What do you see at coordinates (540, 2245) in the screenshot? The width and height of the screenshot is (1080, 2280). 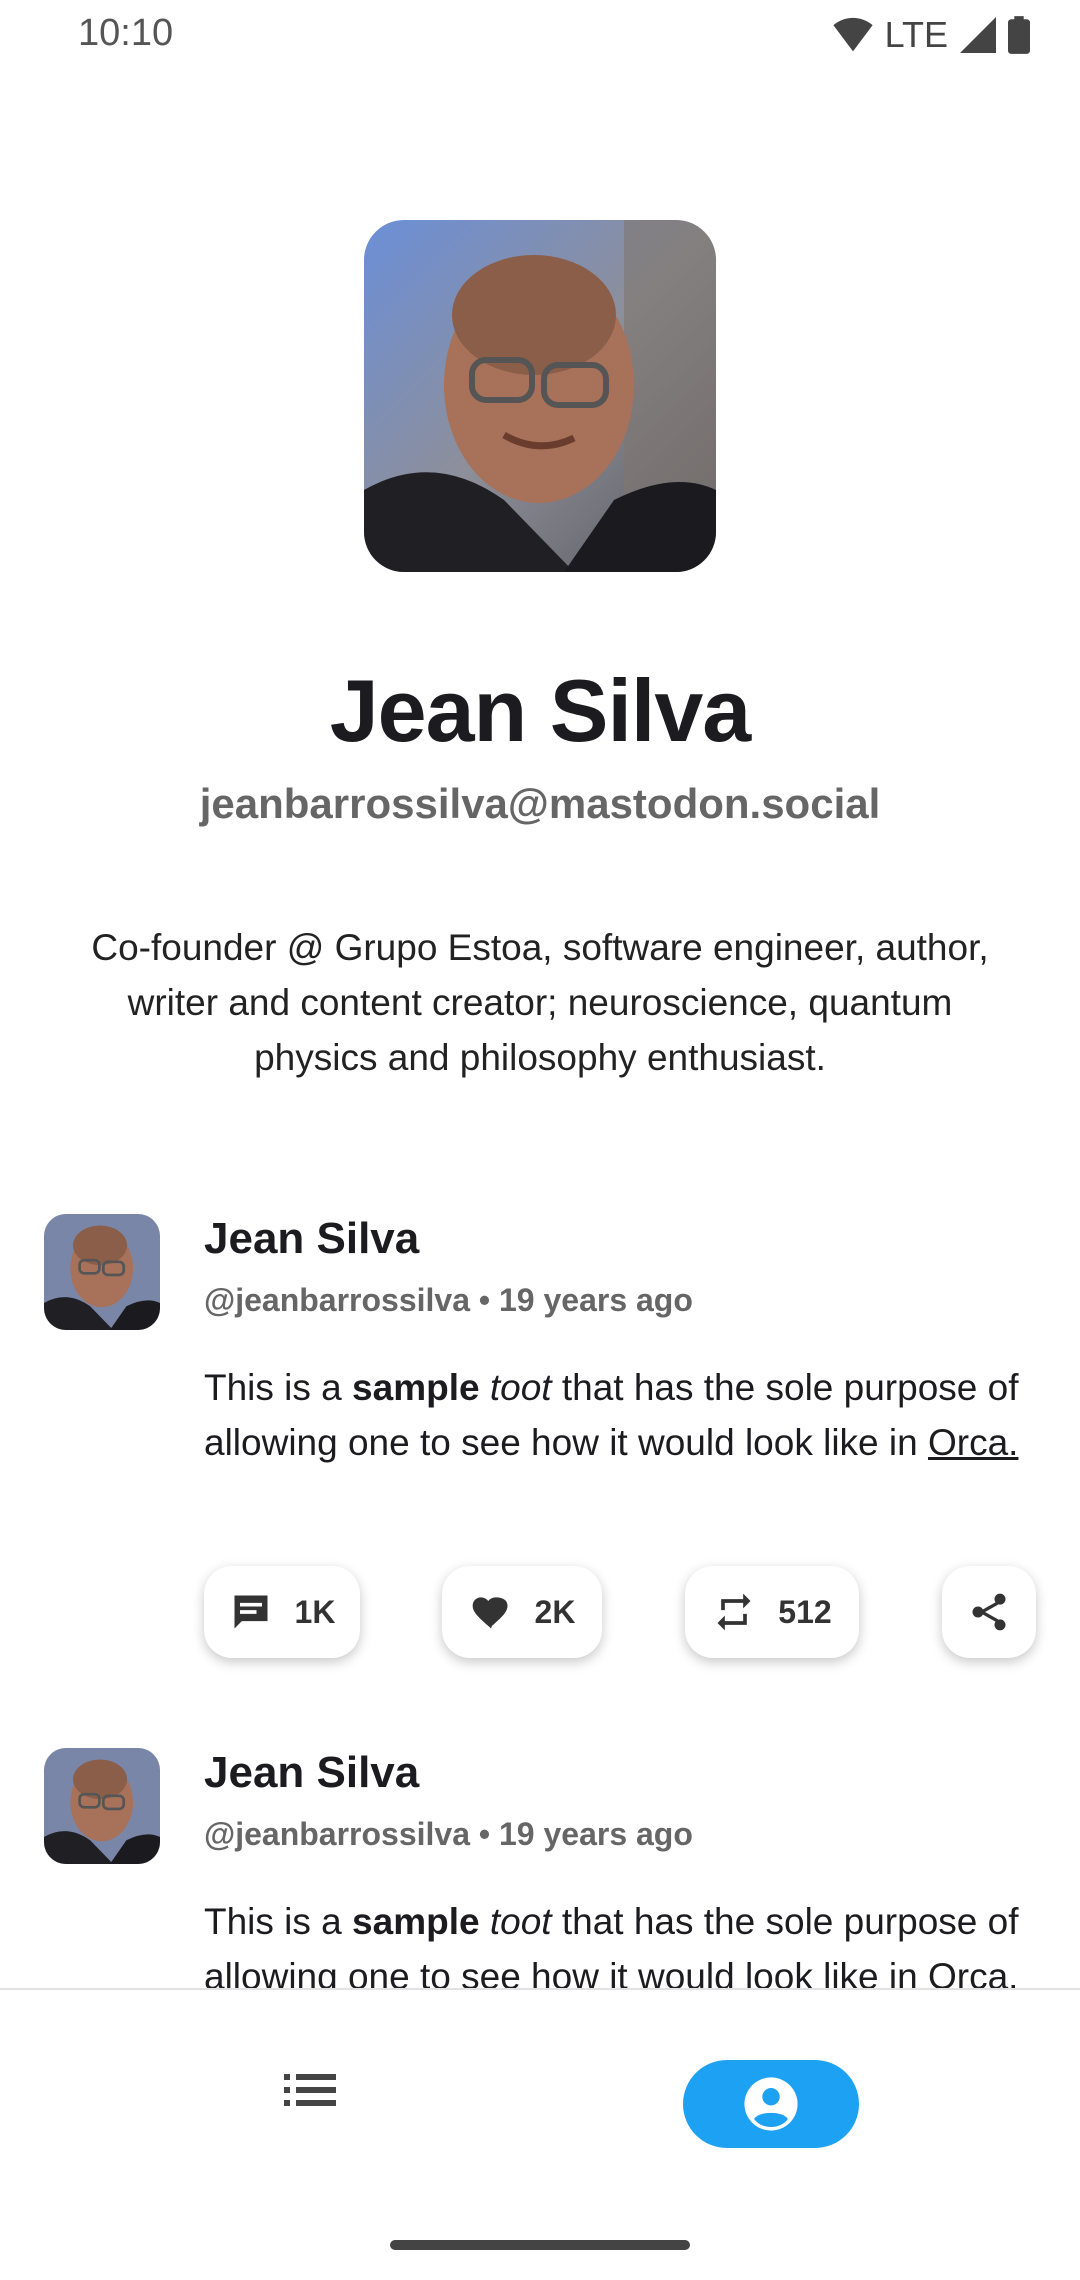 I see `home-indicator` at bounding box center [540, 2245].